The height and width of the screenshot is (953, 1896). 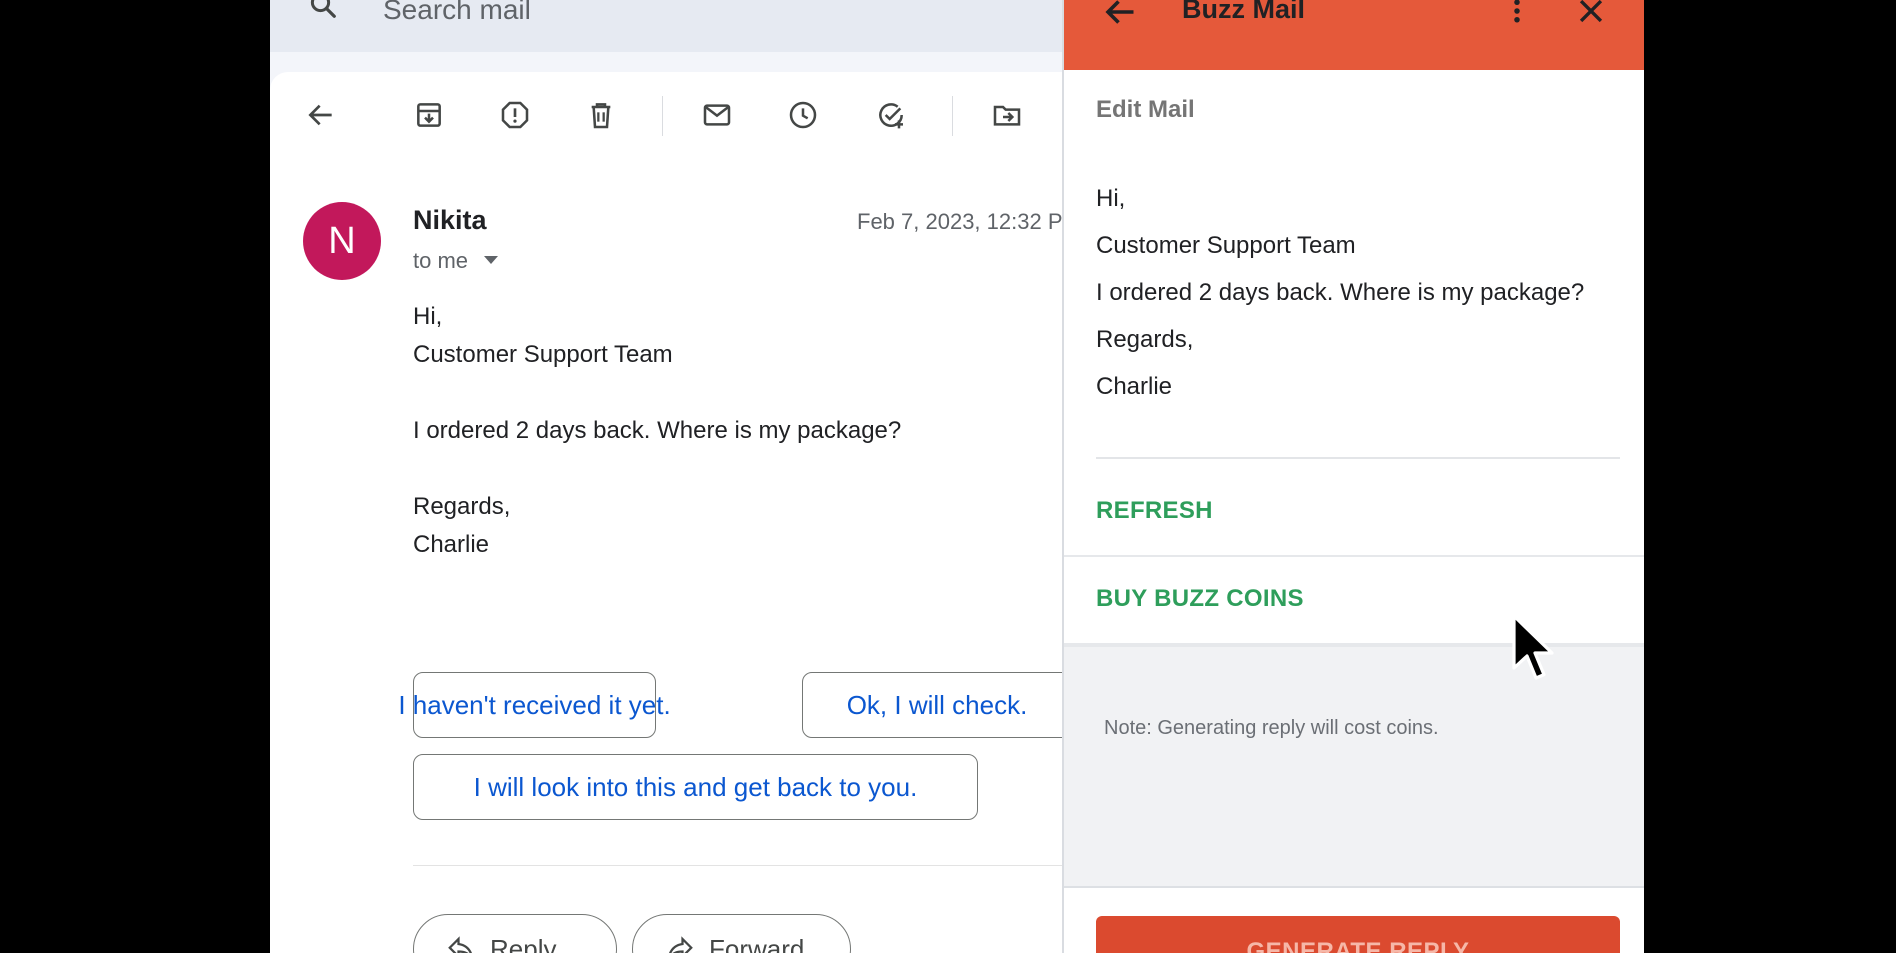 What do you see at coordinates (1358, 934) in the screenshot?
I see `generate-reply-button: GENERATE REPLY` at bounding box center [1358, 934].